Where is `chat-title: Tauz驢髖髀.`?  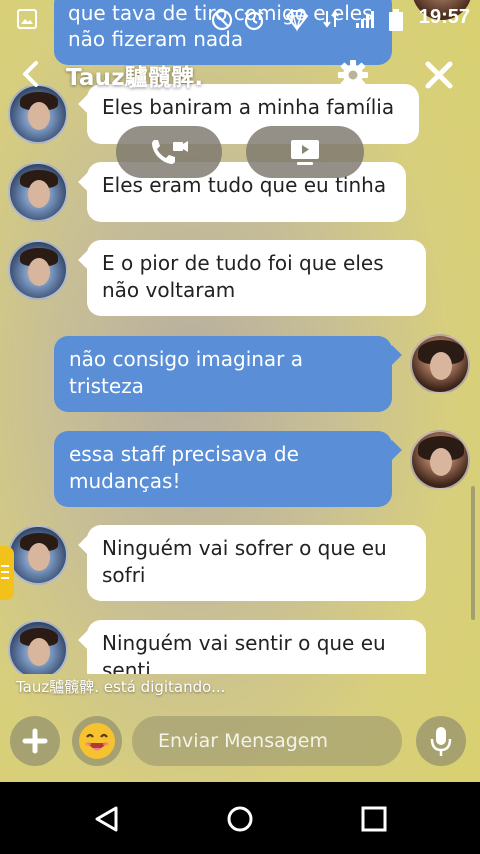
chat-title: Tauz驢髖髀. is located at coordinates (134, 75).